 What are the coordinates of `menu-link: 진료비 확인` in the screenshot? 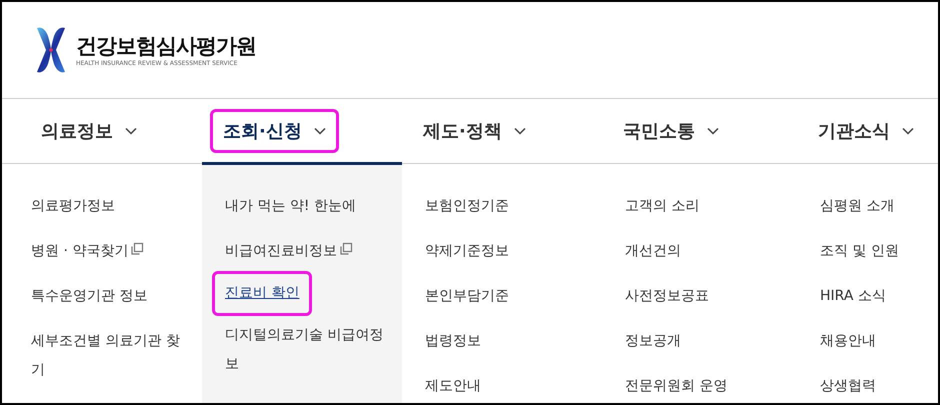 It's located at (262, 293).